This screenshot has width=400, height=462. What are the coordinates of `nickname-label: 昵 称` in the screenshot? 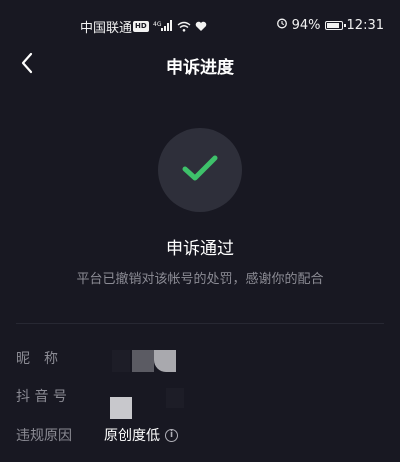 It's located at (37, 359).